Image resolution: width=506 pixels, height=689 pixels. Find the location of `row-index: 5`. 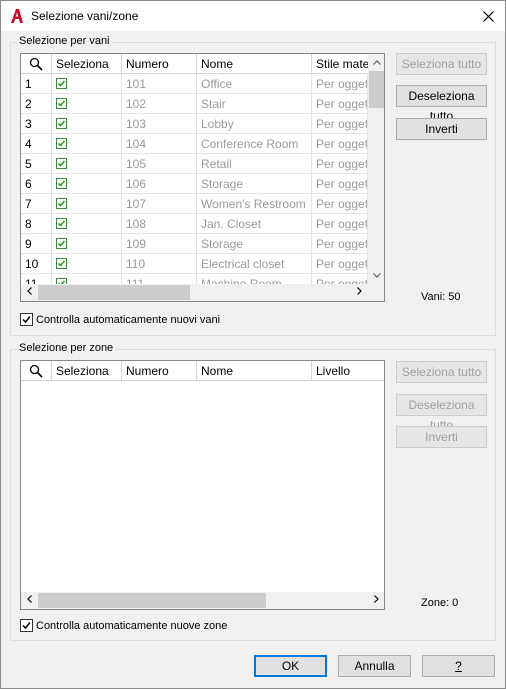

row-index: 5 is located at coordinates (36, 164).